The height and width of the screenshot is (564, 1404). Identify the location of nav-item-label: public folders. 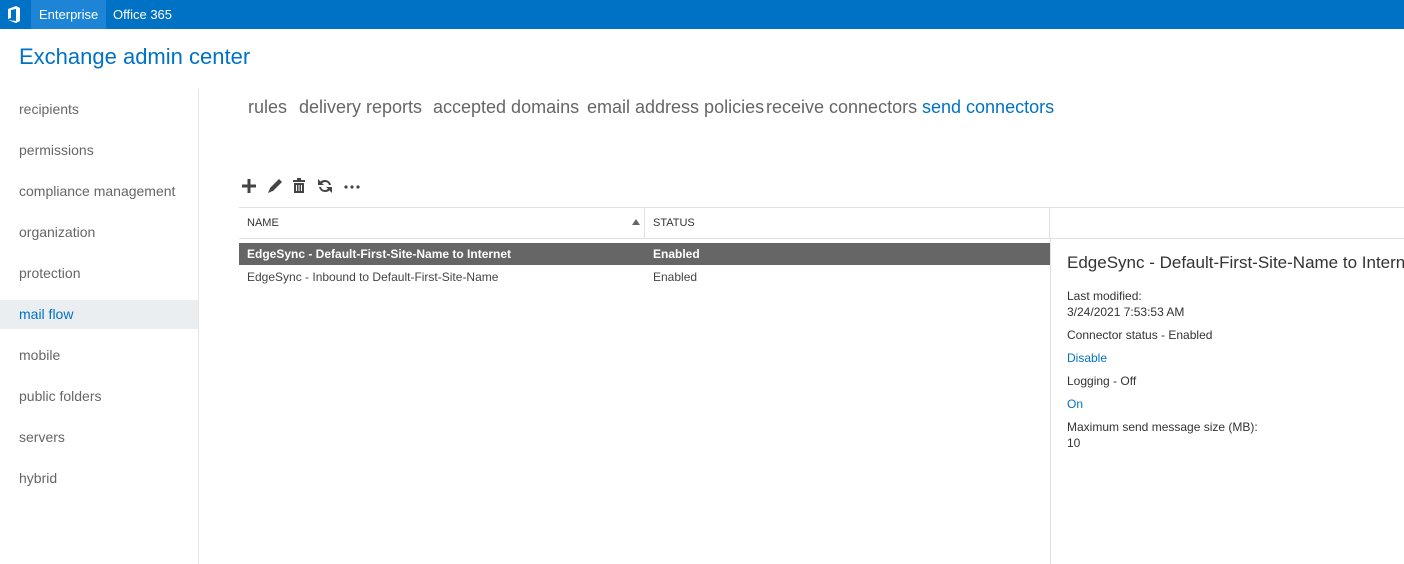
(60, 396).